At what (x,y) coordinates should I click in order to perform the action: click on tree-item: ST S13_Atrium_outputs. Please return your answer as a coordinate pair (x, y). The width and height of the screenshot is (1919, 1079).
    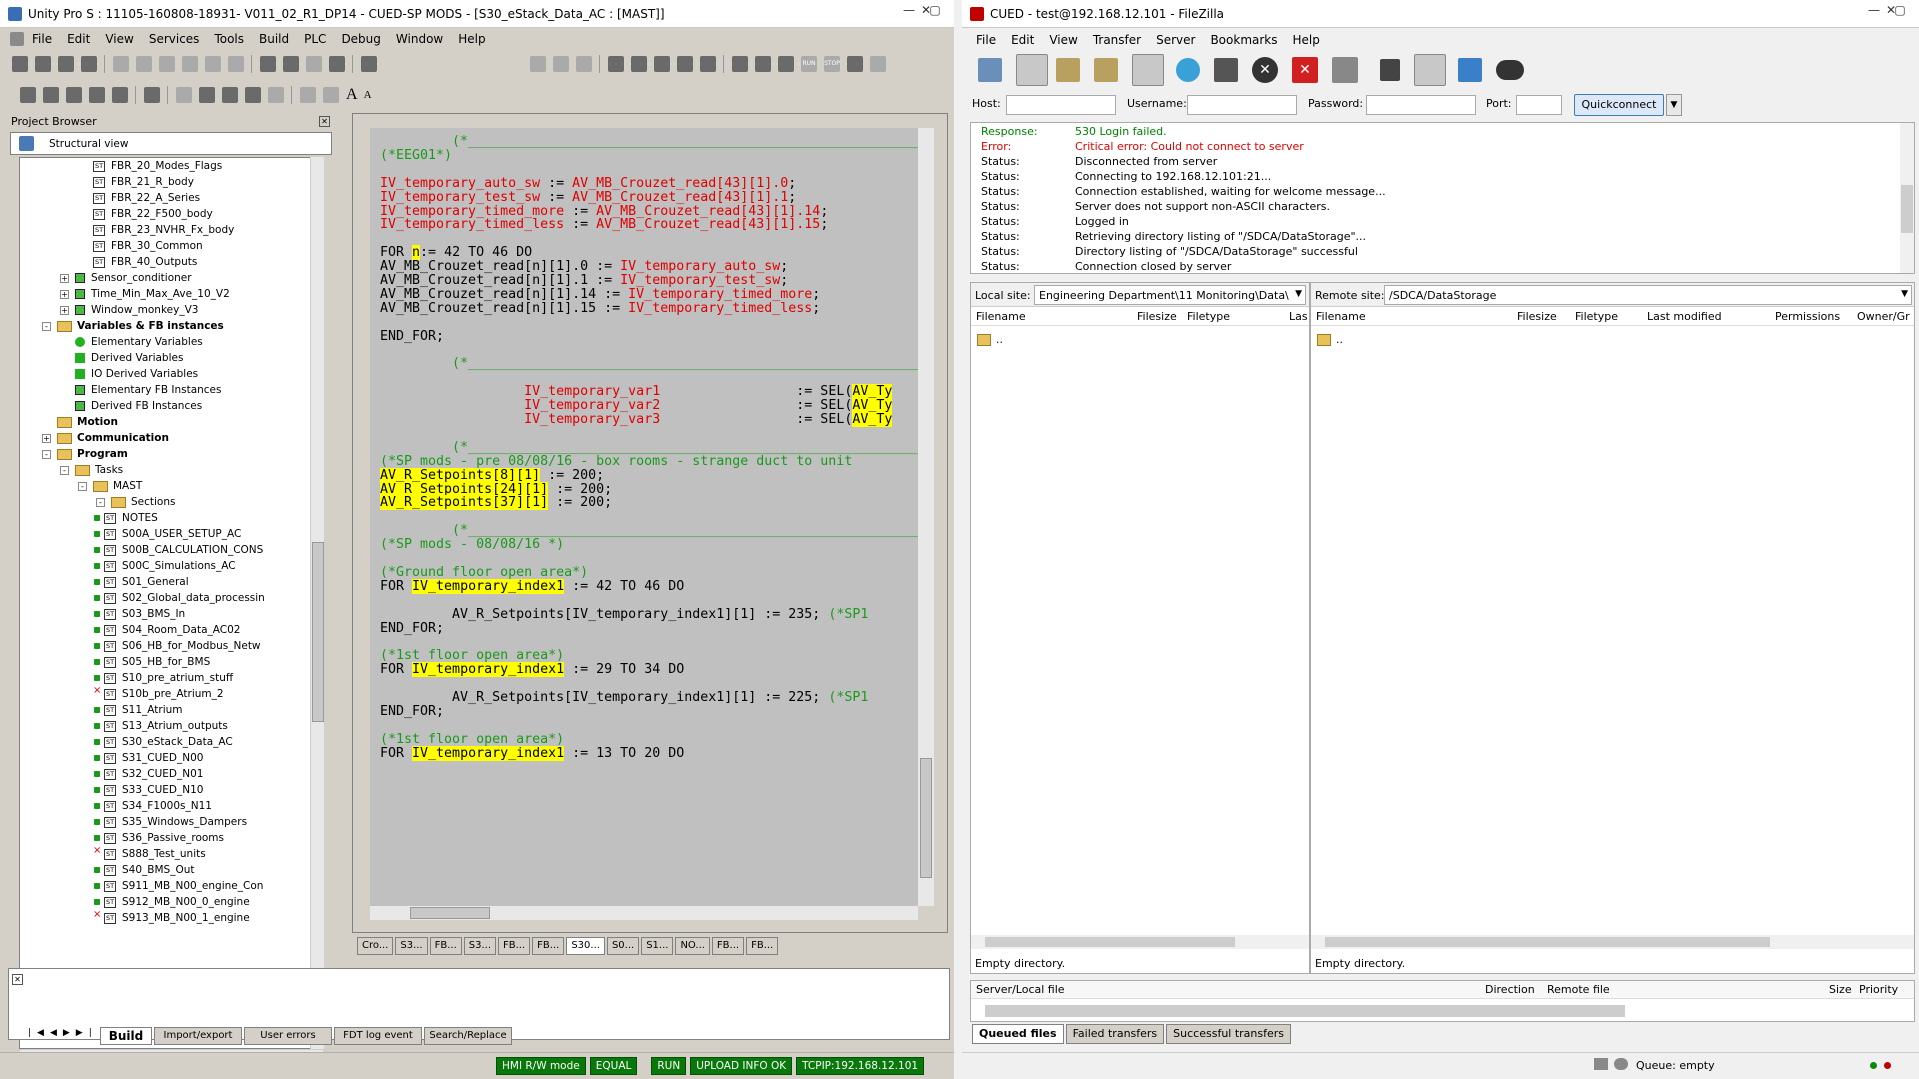
    Looking at the image, I should click on (161, 726).